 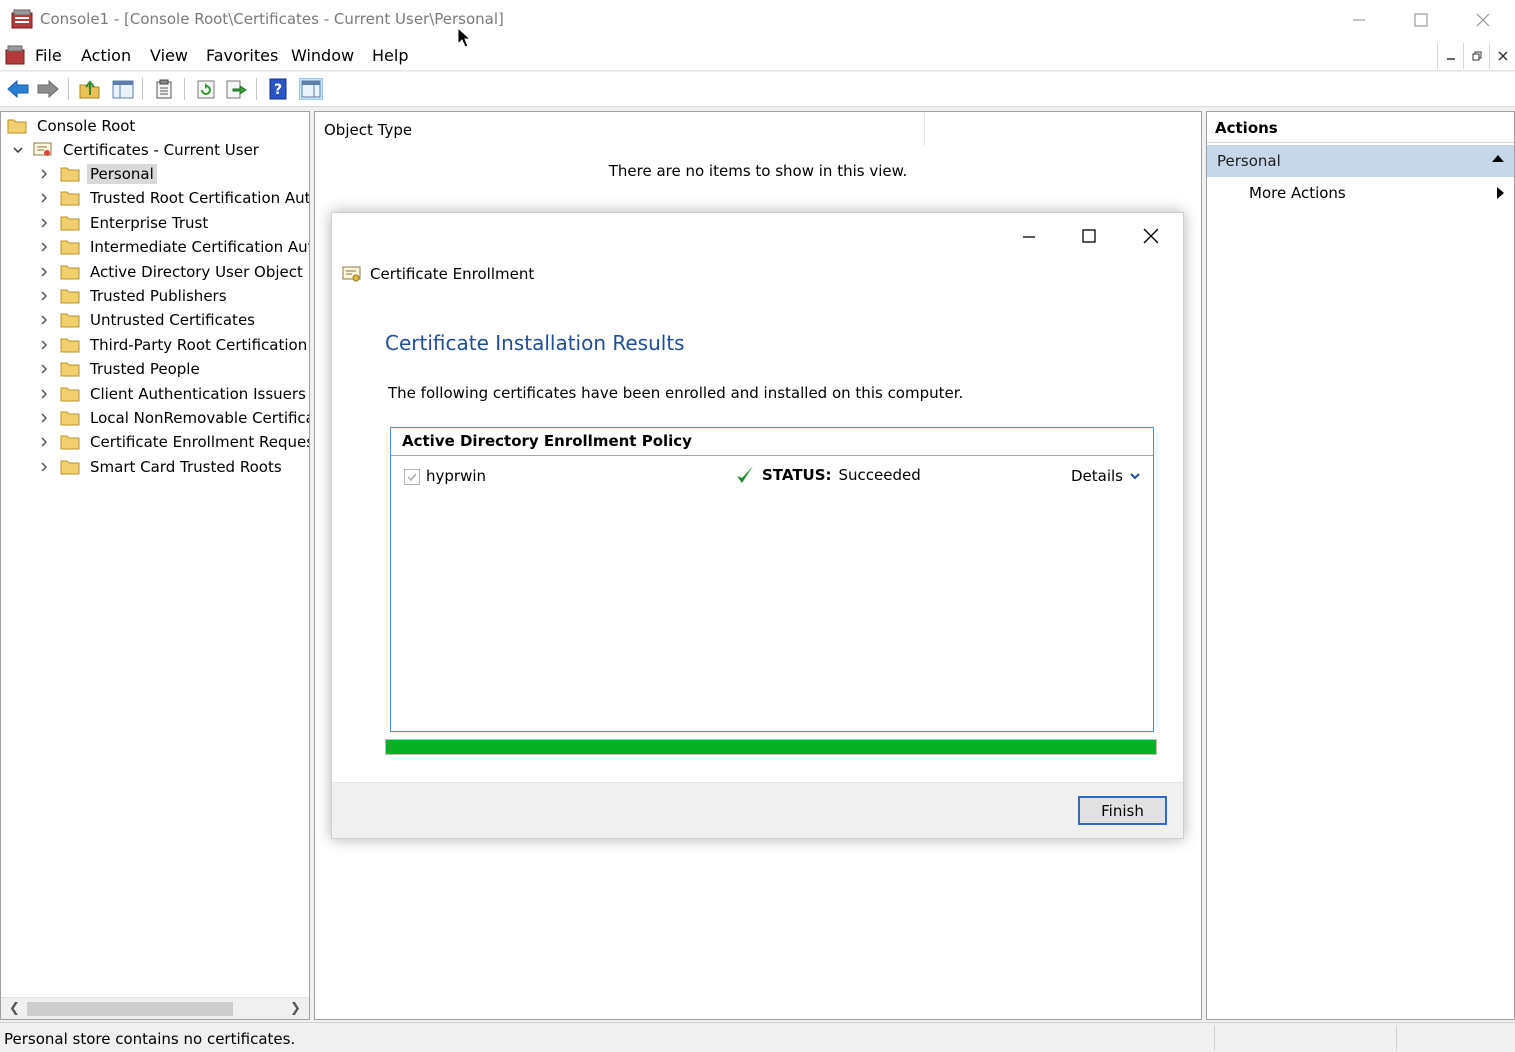 What do you see at coordinates (130, 1009) in the screenshot?
I see `scrollbar-thumb` at bounding box center [130, 1009].